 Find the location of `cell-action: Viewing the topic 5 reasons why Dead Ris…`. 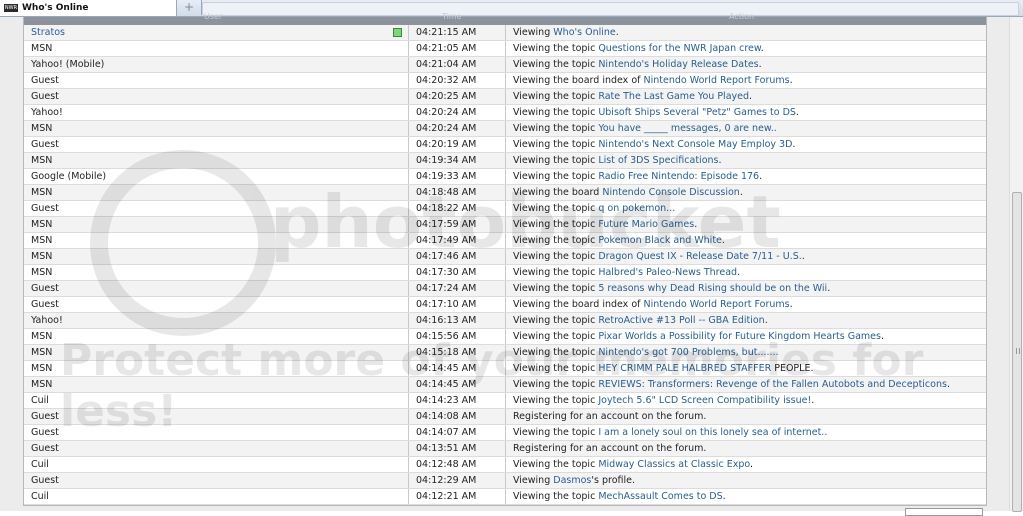

cell-action: Viewing the topic 5 reasons why Dead Ris… is located at coordinates (745, 288).